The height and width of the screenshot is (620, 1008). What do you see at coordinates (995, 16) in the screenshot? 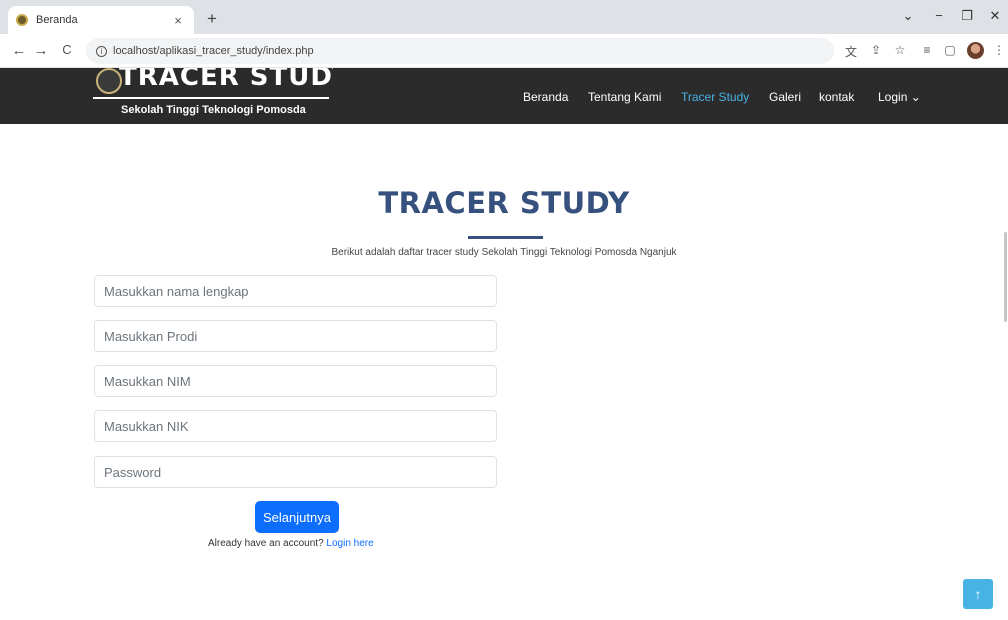
I see `close-window-icon: ✕` at bounding box center [995, 16].